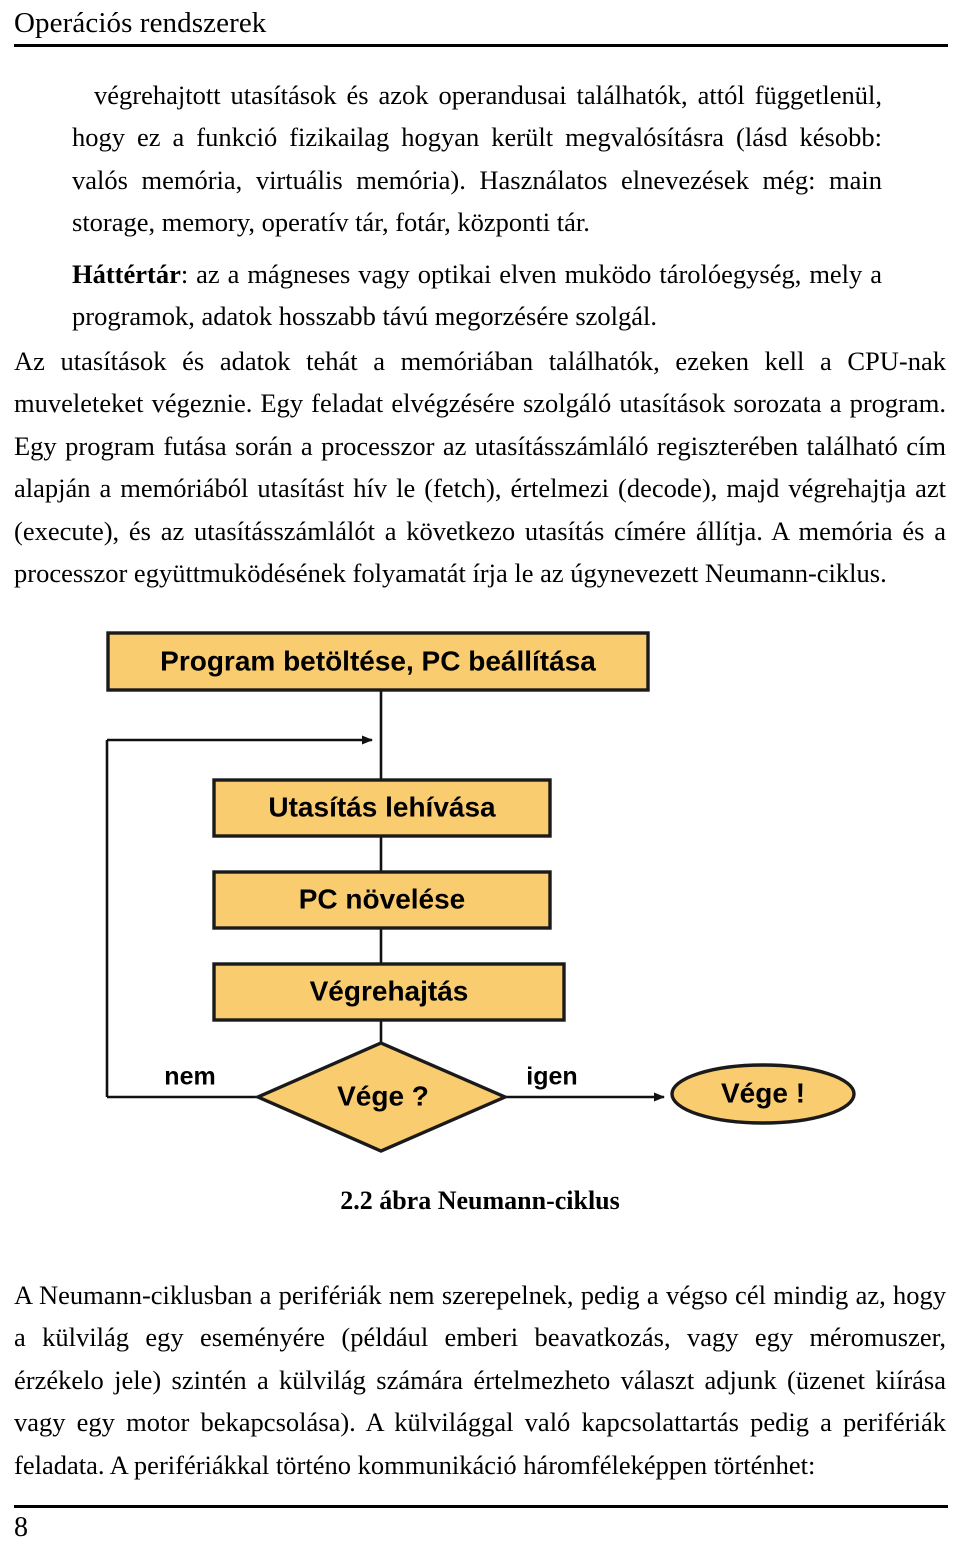 The width and height of the screenshot is (960, 1564). I want to click on flow-node-increment-pc: PC növelése, so click(382, 900).